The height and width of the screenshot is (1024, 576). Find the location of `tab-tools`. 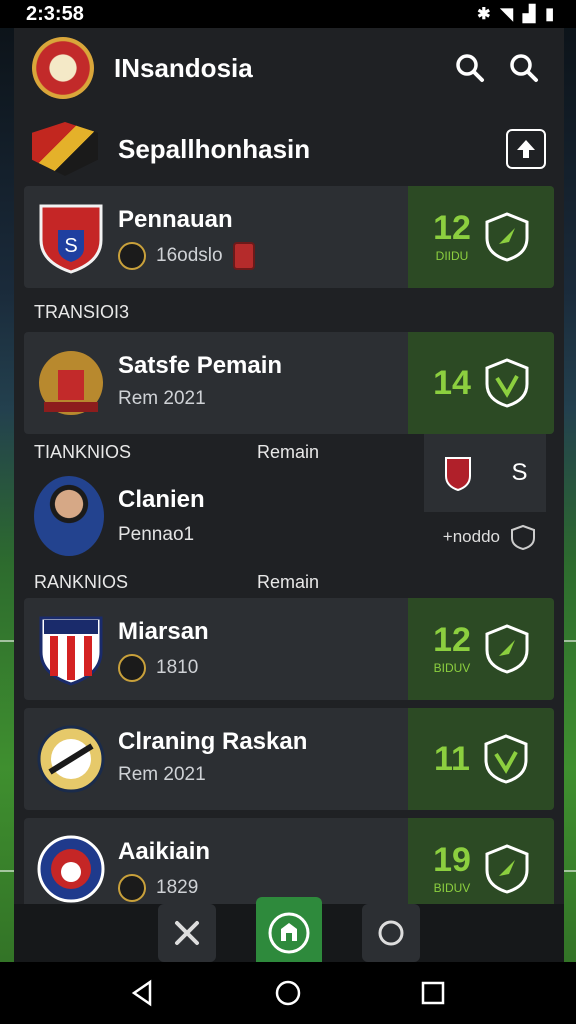

tab-tools is located at coordinates (187, 933).